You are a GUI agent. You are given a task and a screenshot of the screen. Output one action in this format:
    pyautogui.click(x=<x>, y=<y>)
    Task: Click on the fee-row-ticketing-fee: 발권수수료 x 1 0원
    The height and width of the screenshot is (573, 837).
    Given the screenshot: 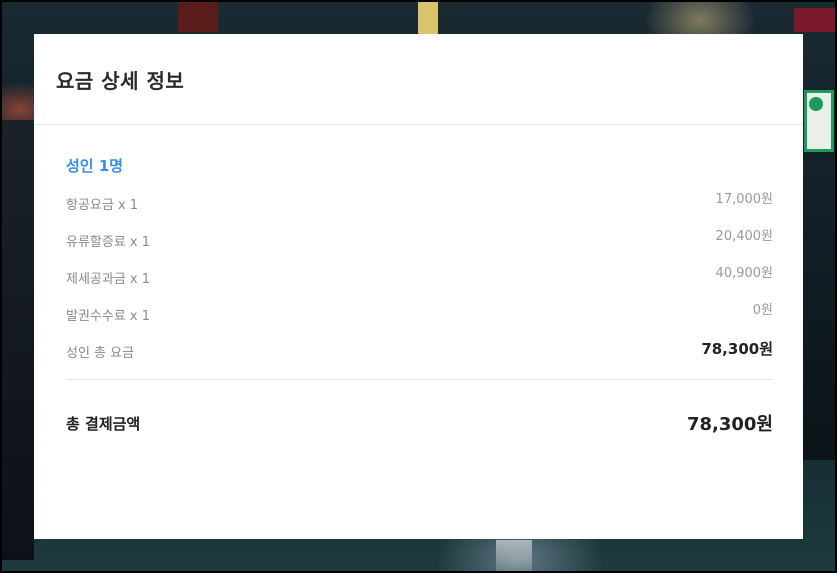 What is the action you would take?
    pyautogui.click(x=419, y=317)
    